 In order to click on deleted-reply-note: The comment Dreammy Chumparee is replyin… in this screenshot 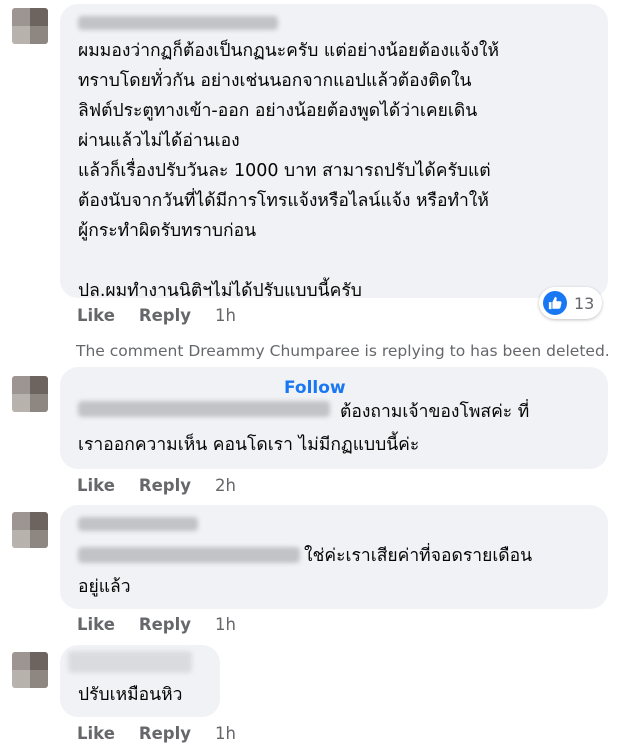, I will do `click(343, 351)`.